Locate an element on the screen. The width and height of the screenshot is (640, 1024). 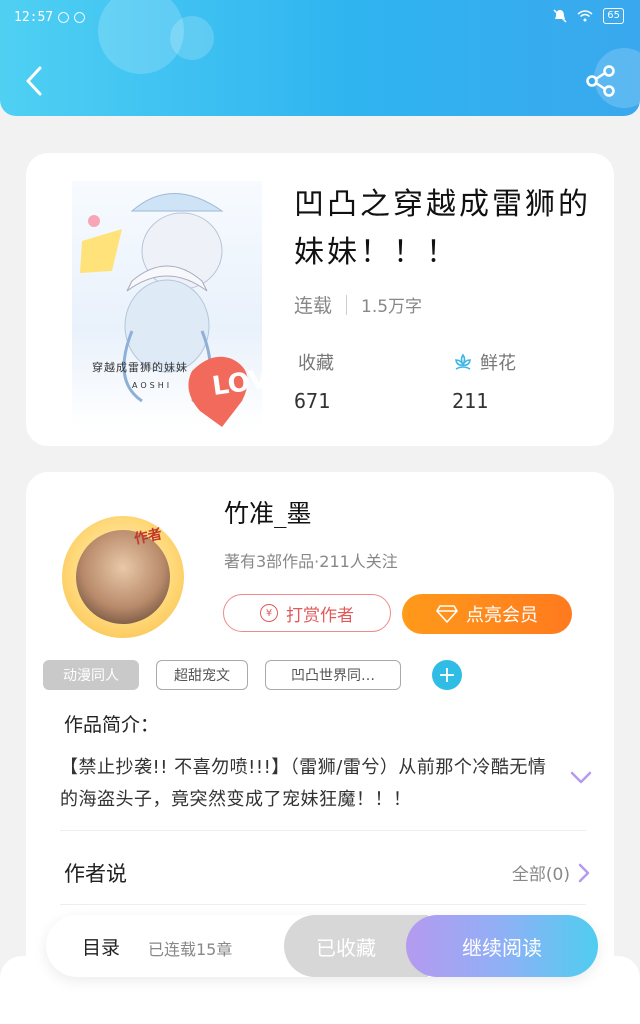
flowers-label: 鲜花 is located at coordinates (484, 362).